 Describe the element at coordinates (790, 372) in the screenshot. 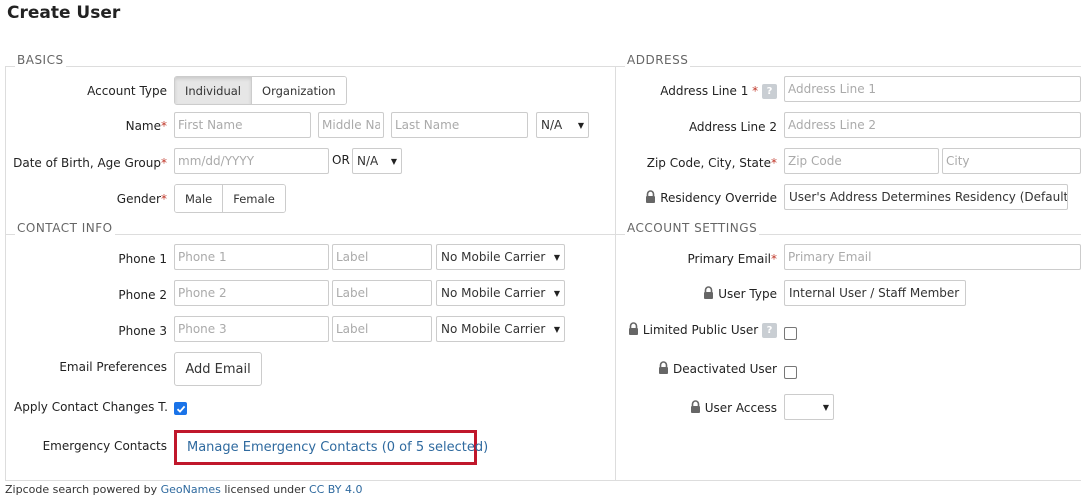

I see `deactivated-user-checkbox` at that location.